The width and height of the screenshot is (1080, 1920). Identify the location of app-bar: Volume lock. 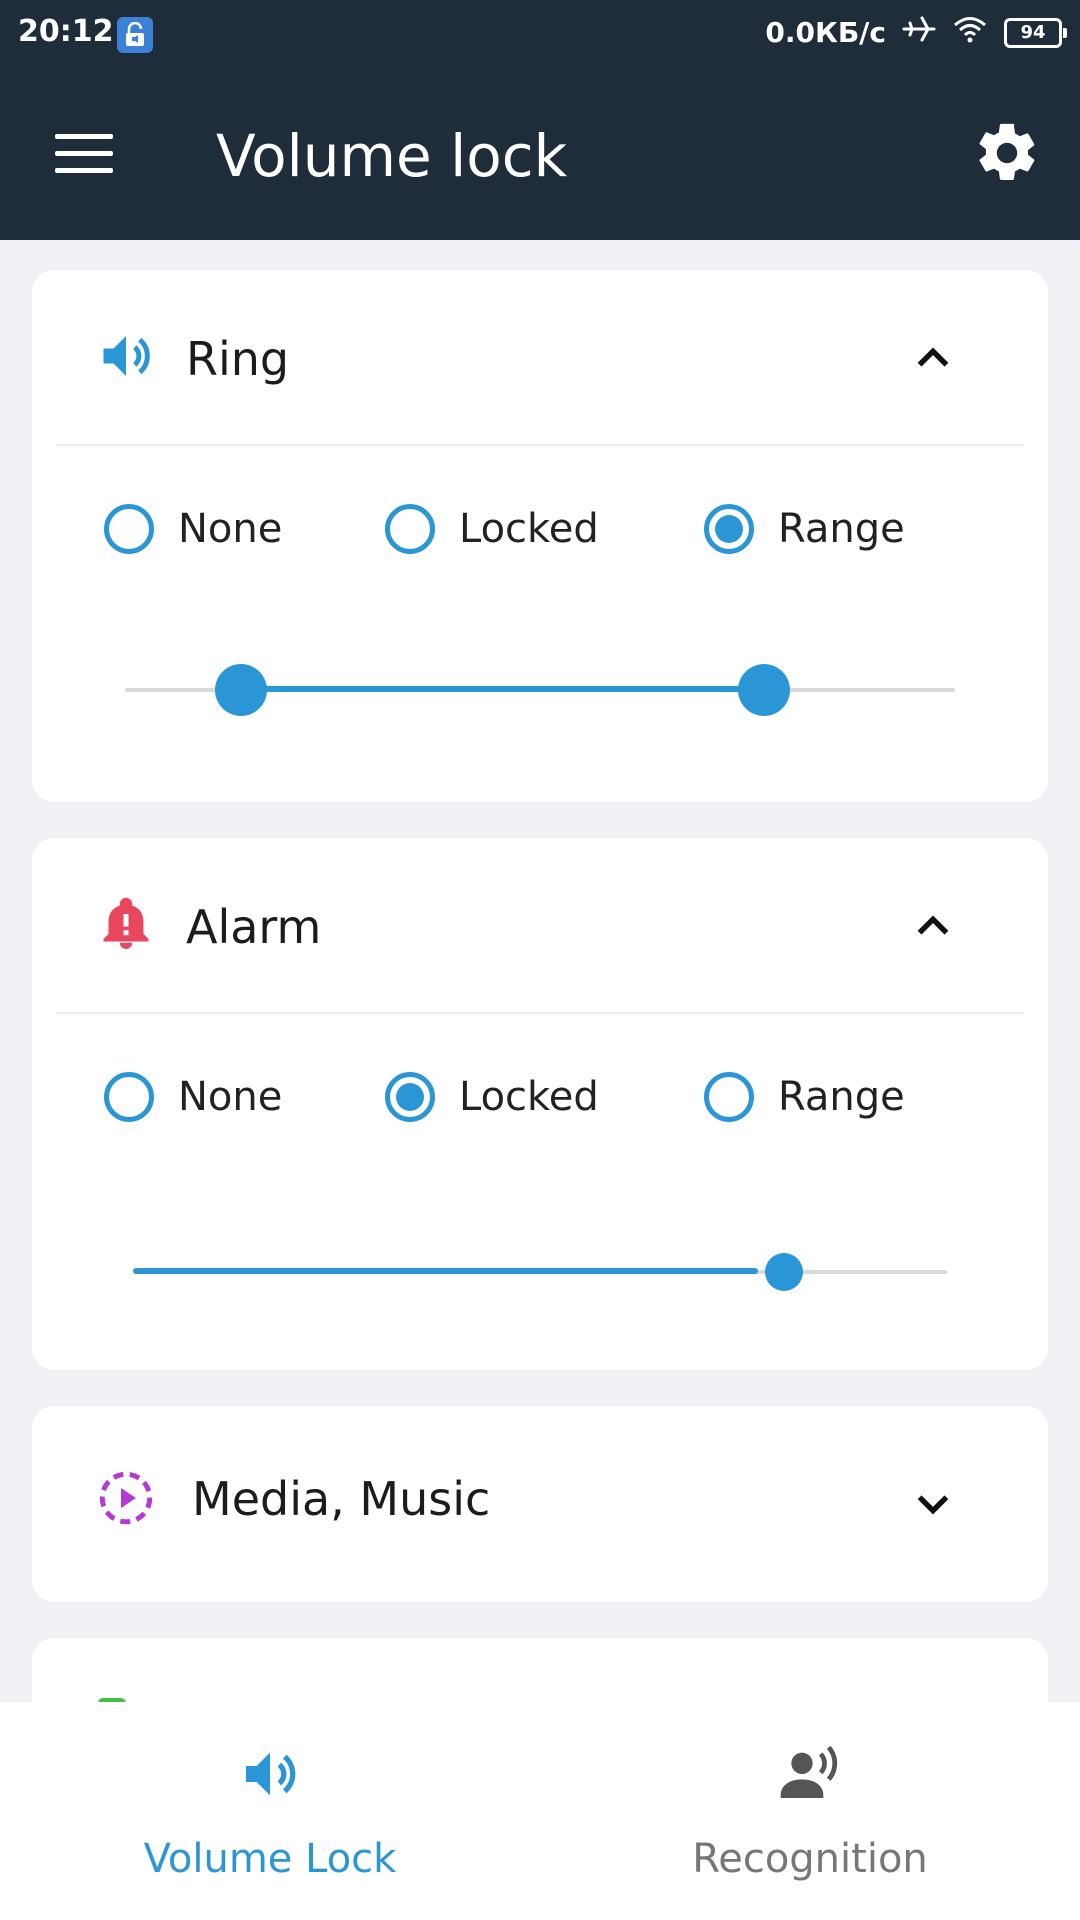
(540, 157).